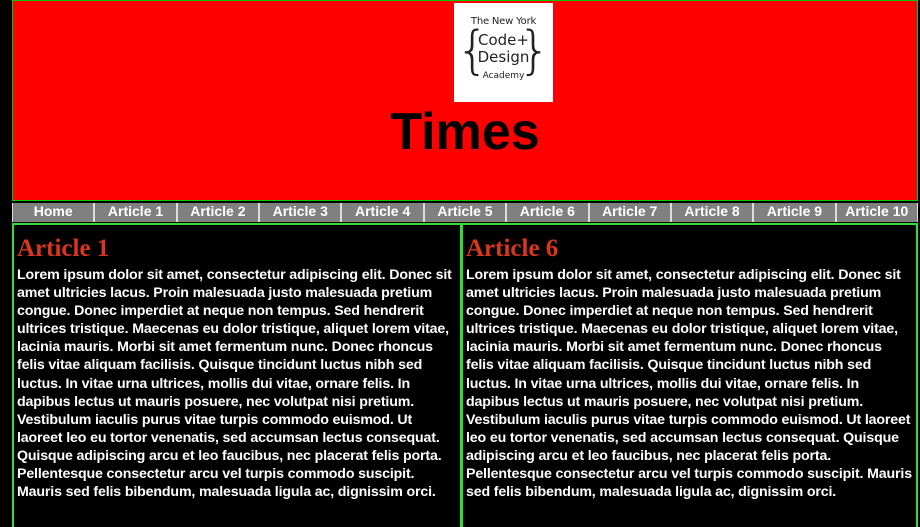 This screenshot has width=920, height=527. I want to click on academy-logo: { The New York Code+ Design Academy }, so click(503, 52).